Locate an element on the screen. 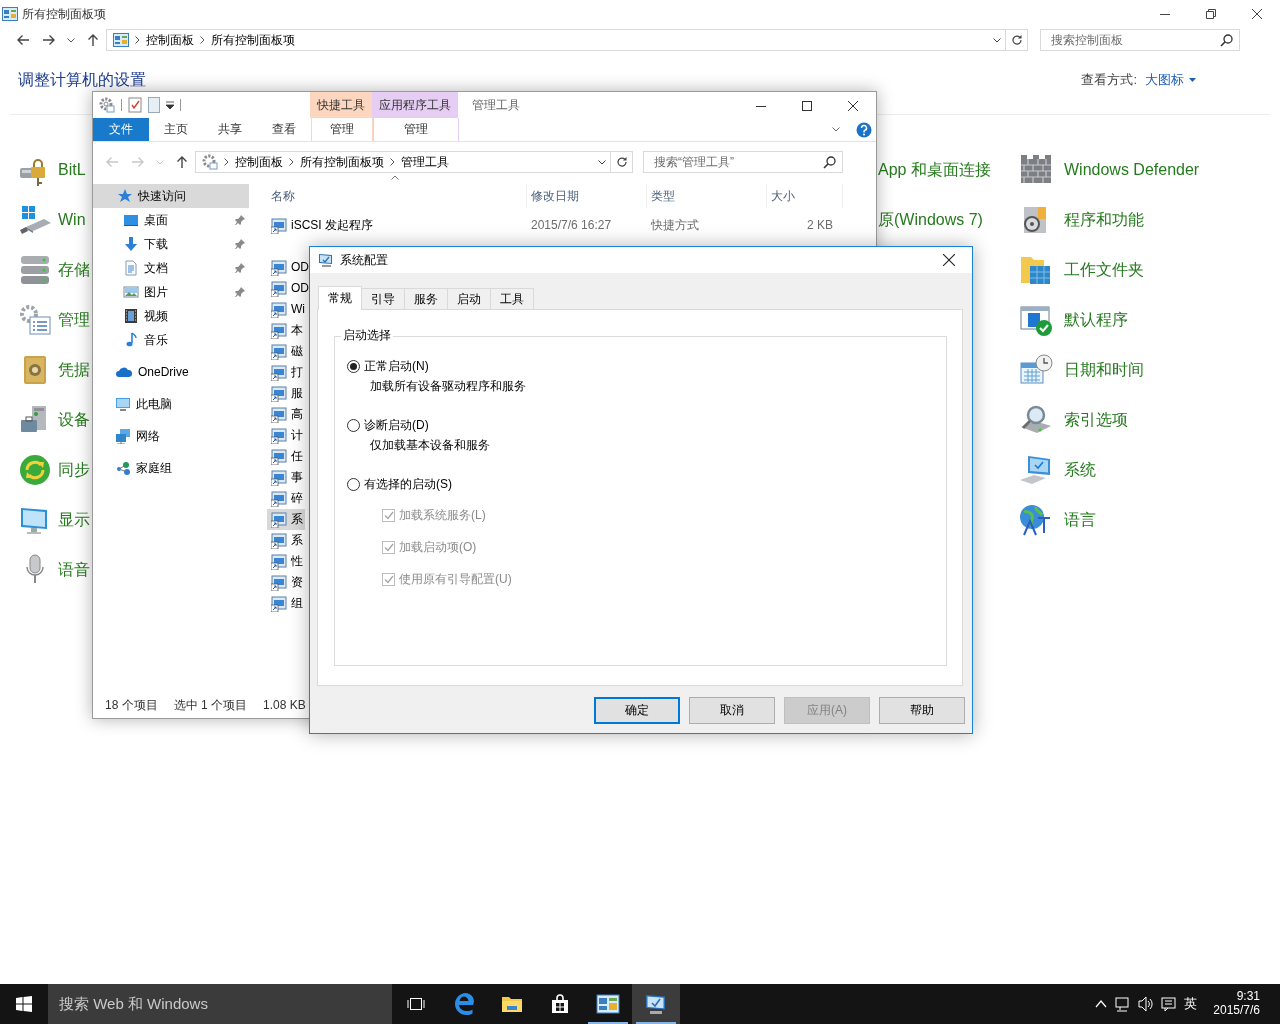 This screenshot has height=1024, width=1280. file-row: 打 is located at coordinates (286, 372).